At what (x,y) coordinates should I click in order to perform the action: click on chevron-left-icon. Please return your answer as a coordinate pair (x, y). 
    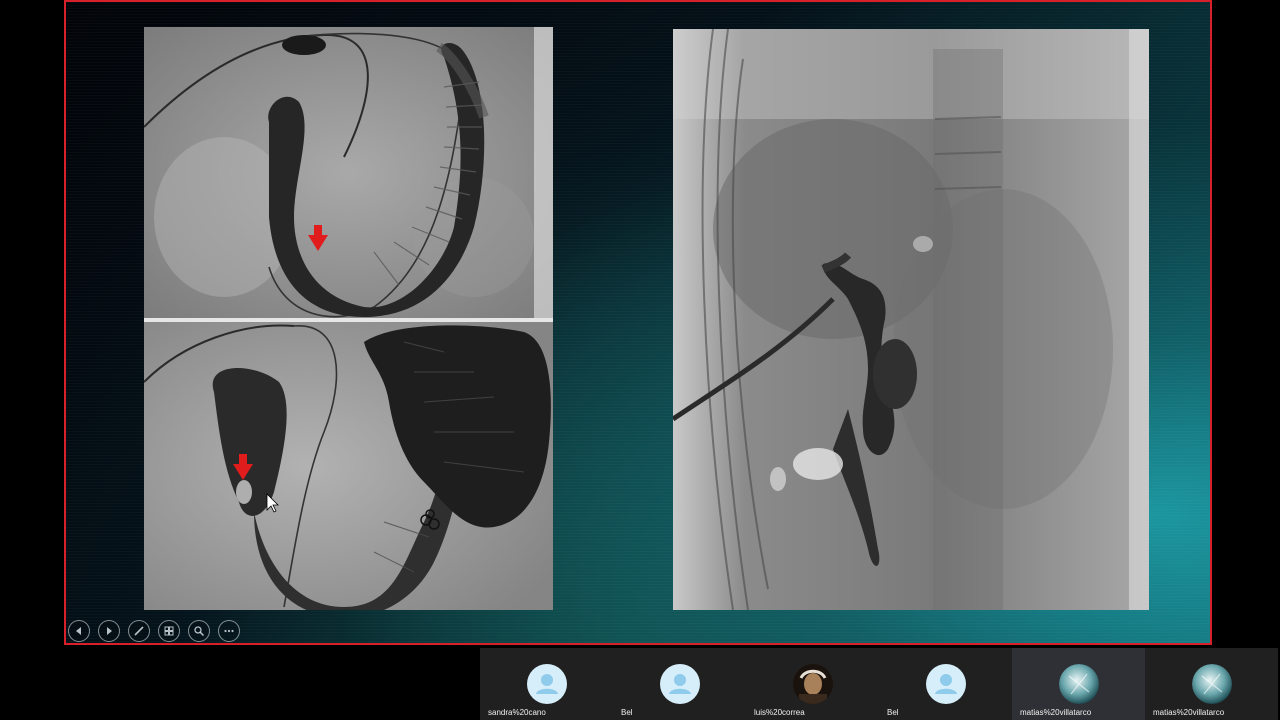
    Looking at the image, I should click on (78, 631).